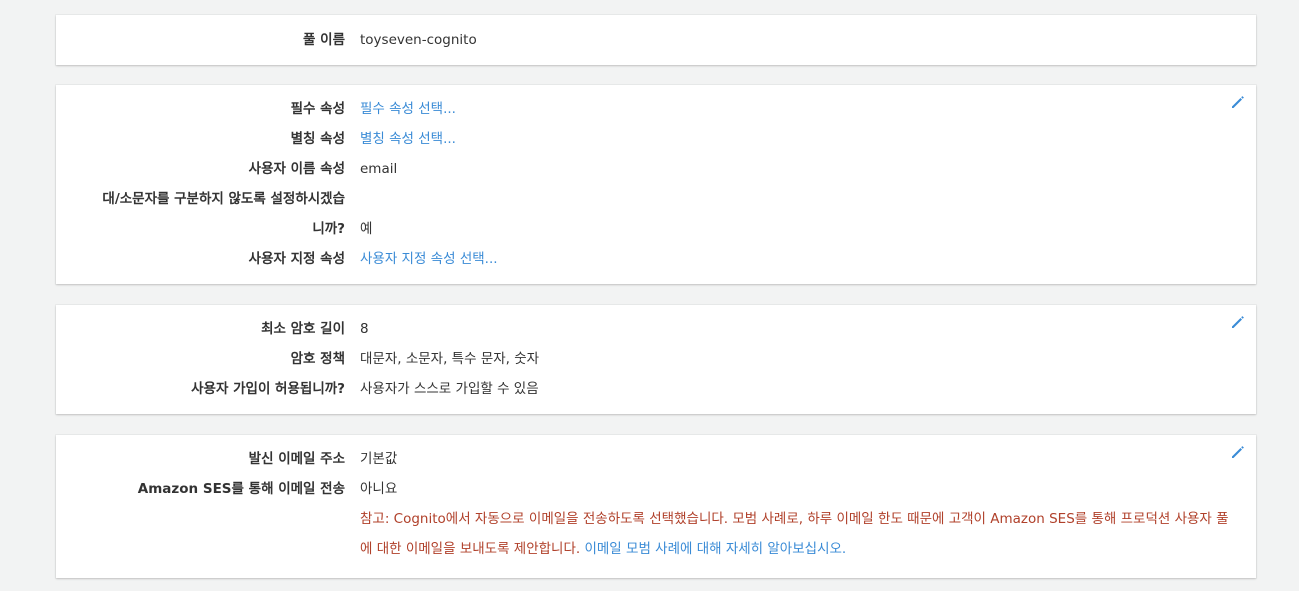 Image resolution: width=1299 pixels, height=591 pixels. What do you see at coordinates (328, 229) in the screenshot?
I see `case-sensitivity-label-2: 니까?` at bounding box center [328, 229].